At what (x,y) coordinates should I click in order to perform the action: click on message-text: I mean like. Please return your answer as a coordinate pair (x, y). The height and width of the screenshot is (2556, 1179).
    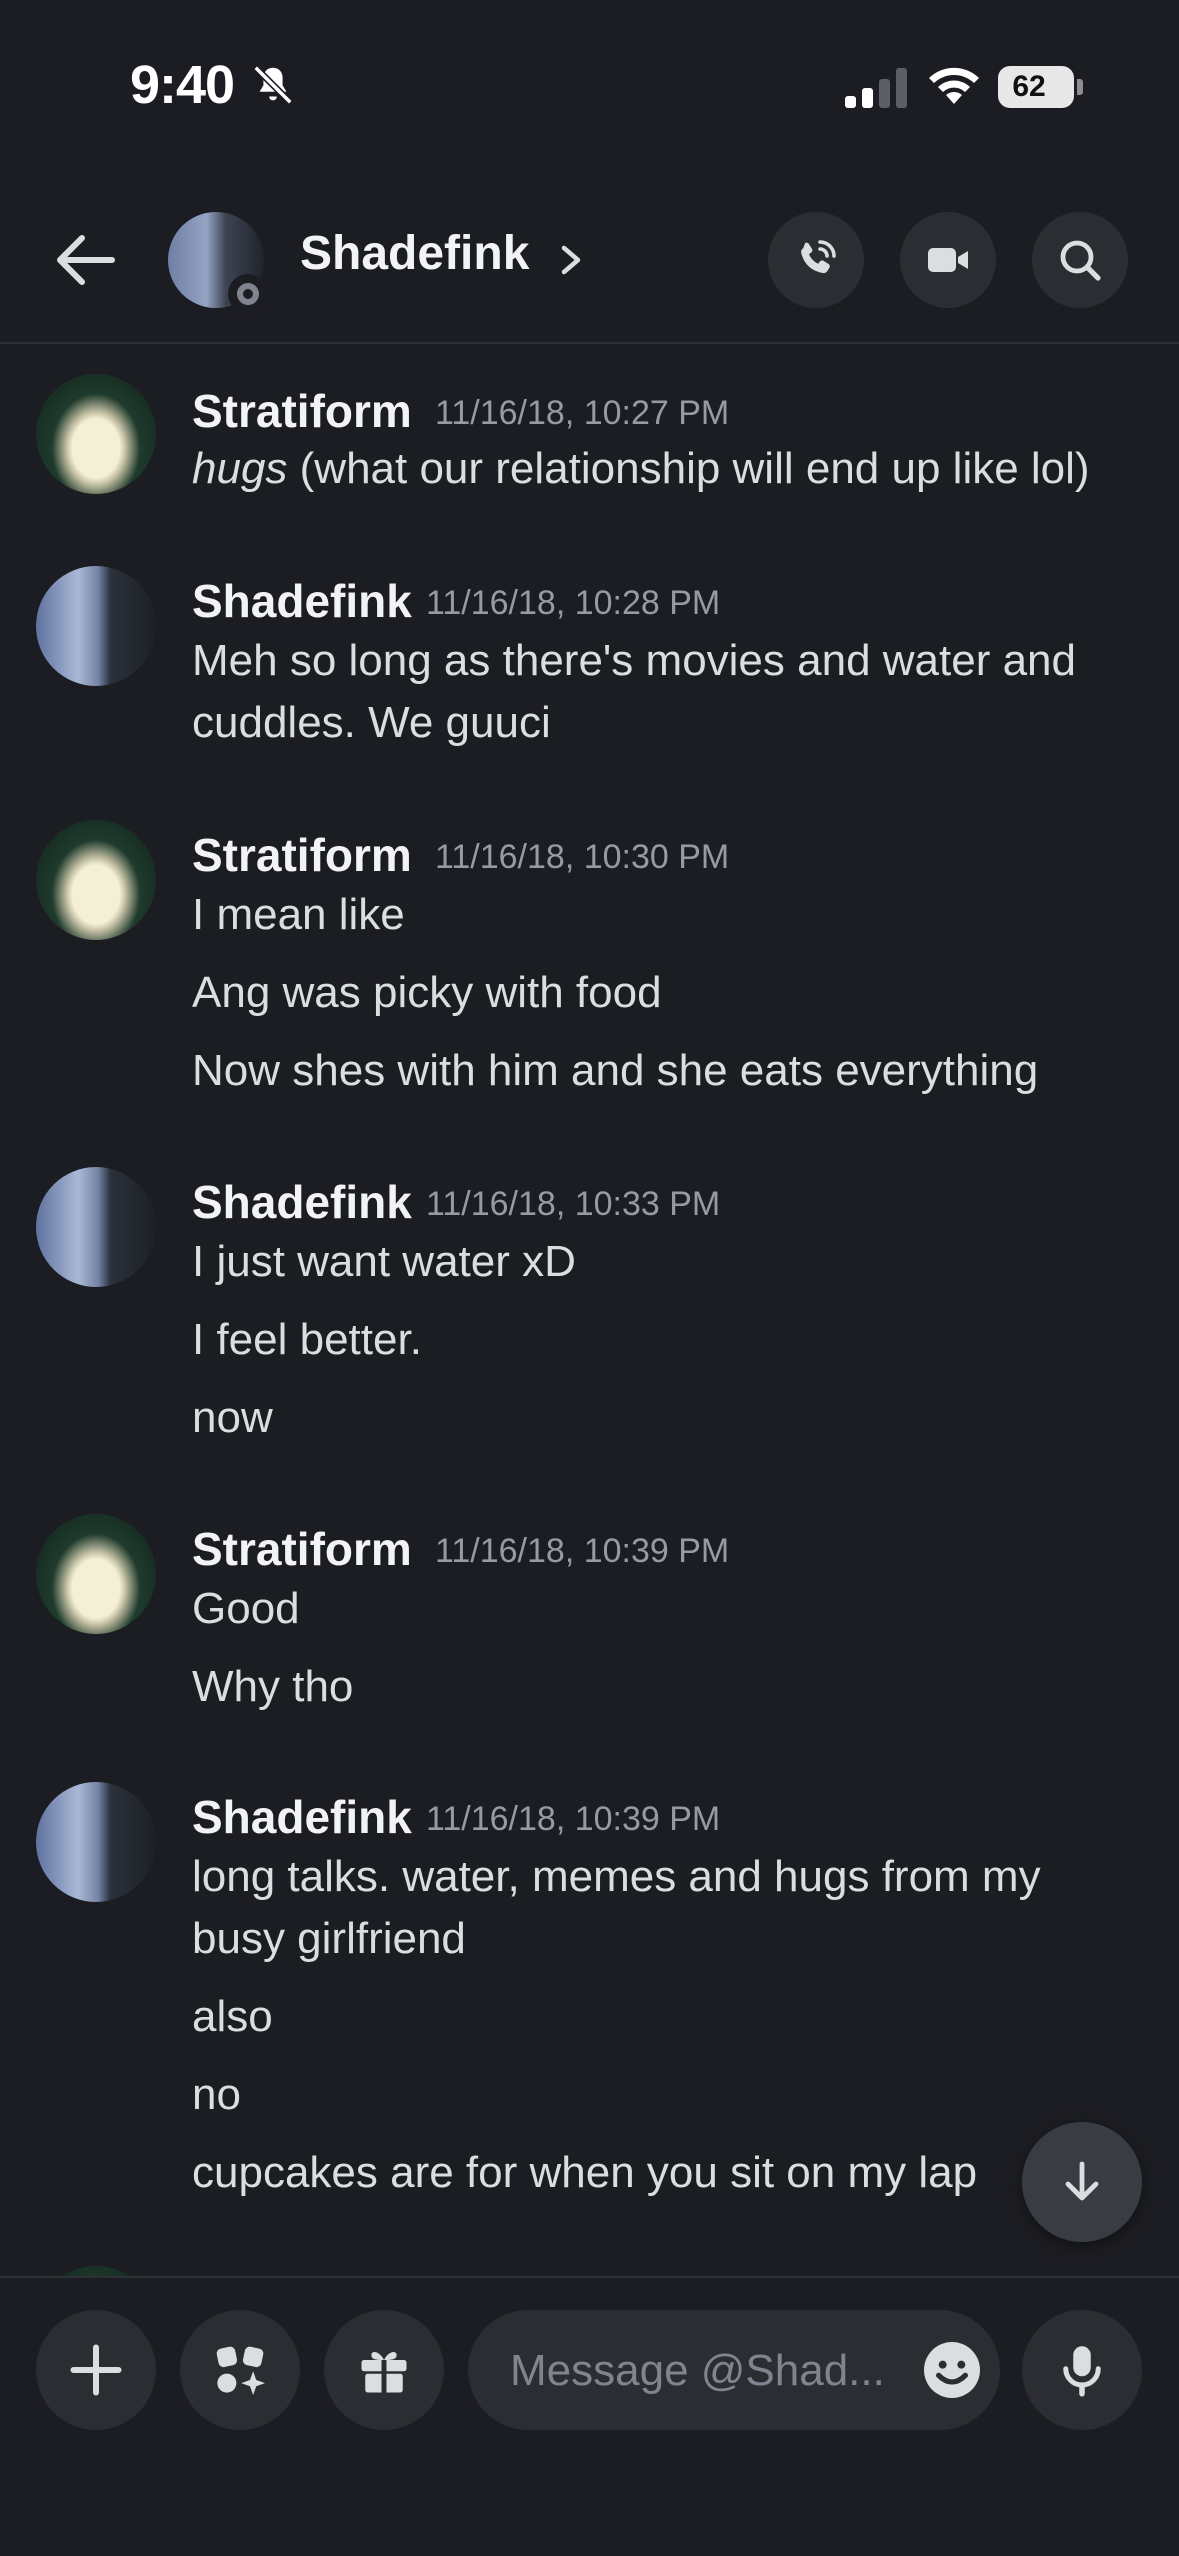
    Looking at the image, I should click on (298, 914).